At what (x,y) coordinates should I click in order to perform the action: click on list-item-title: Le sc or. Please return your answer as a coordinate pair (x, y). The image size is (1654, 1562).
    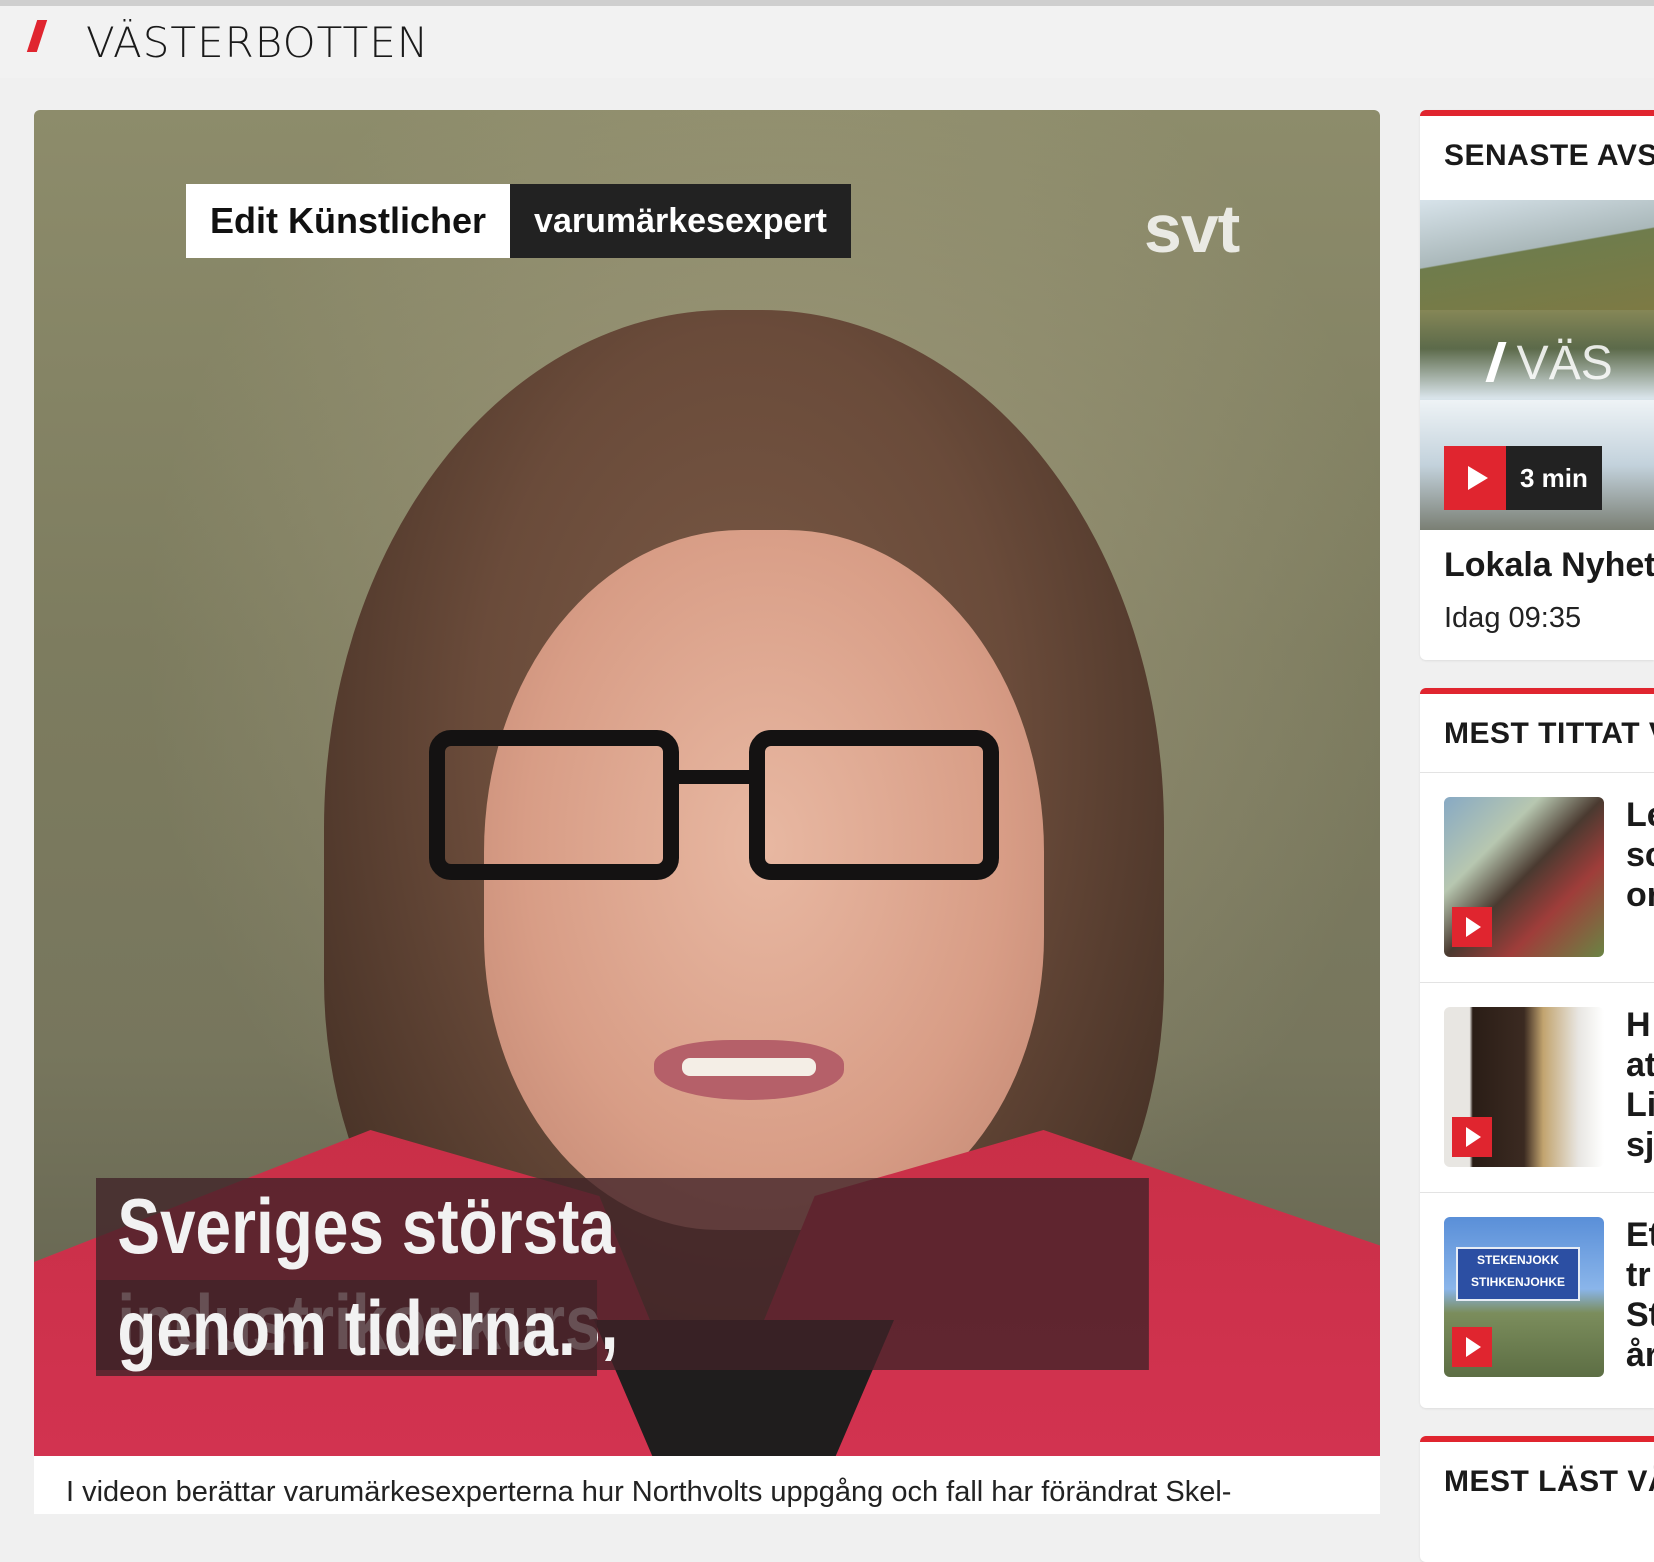
    Looking at the image, I should click on (1640, 855).